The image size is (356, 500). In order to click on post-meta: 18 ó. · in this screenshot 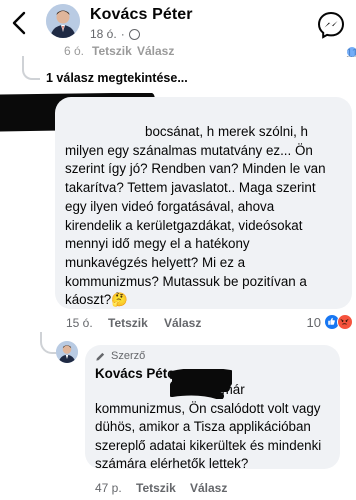, I will do `click(115, 34)`.